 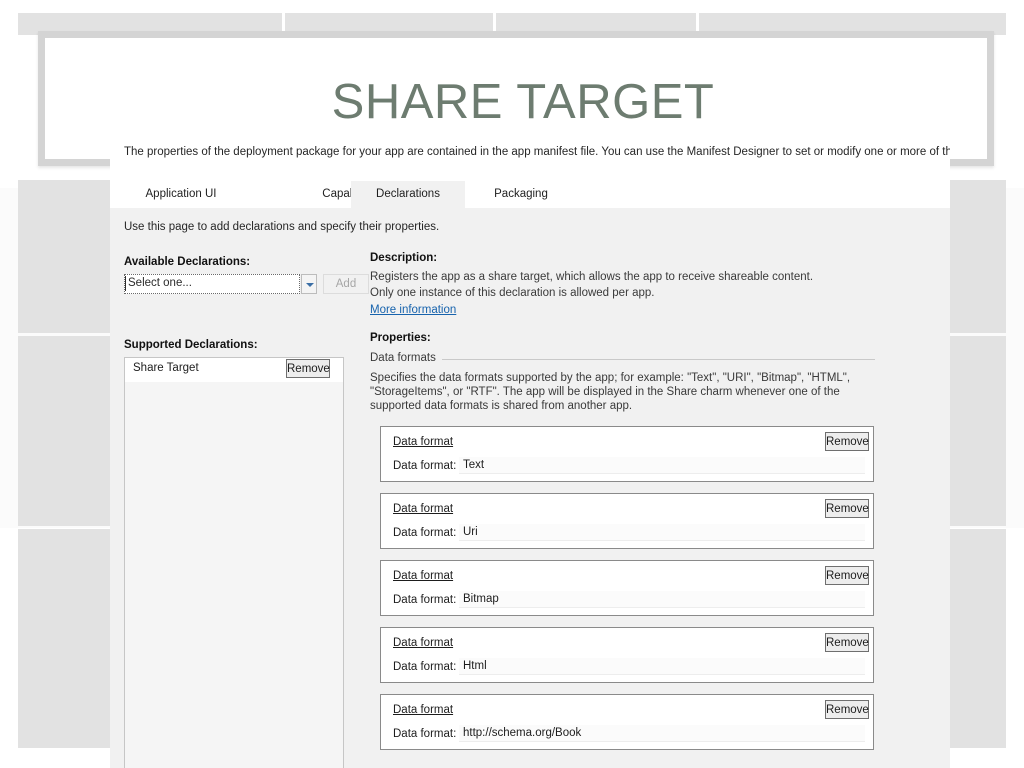 I want to click on supported-declarations-list: Share Target Remove, so click(x=234, y=562).